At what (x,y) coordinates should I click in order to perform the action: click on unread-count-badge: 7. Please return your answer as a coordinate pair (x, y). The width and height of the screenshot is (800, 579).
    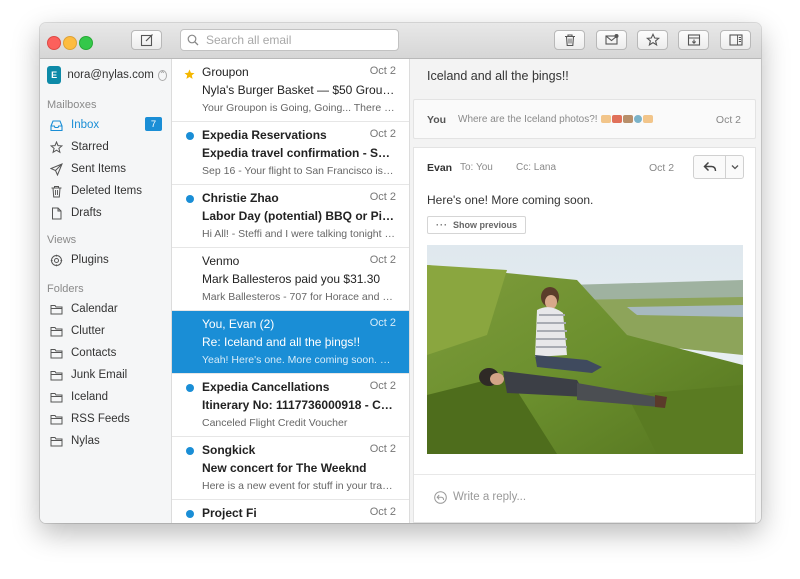
    Looking at the image, I should click on (153, 124).